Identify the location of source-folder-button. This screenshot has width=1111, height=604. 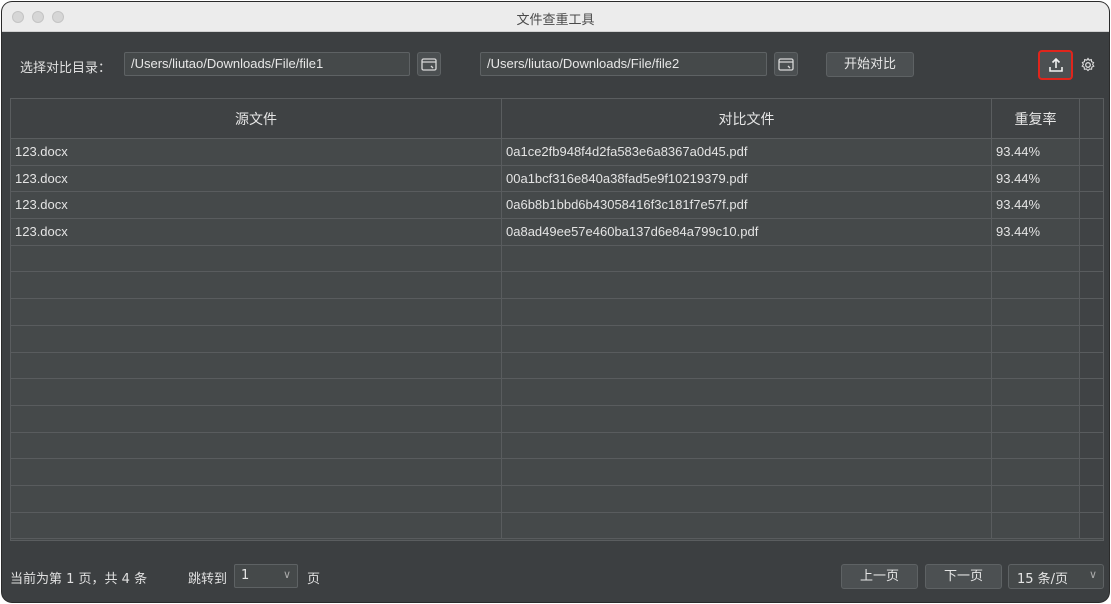
(429, 64).